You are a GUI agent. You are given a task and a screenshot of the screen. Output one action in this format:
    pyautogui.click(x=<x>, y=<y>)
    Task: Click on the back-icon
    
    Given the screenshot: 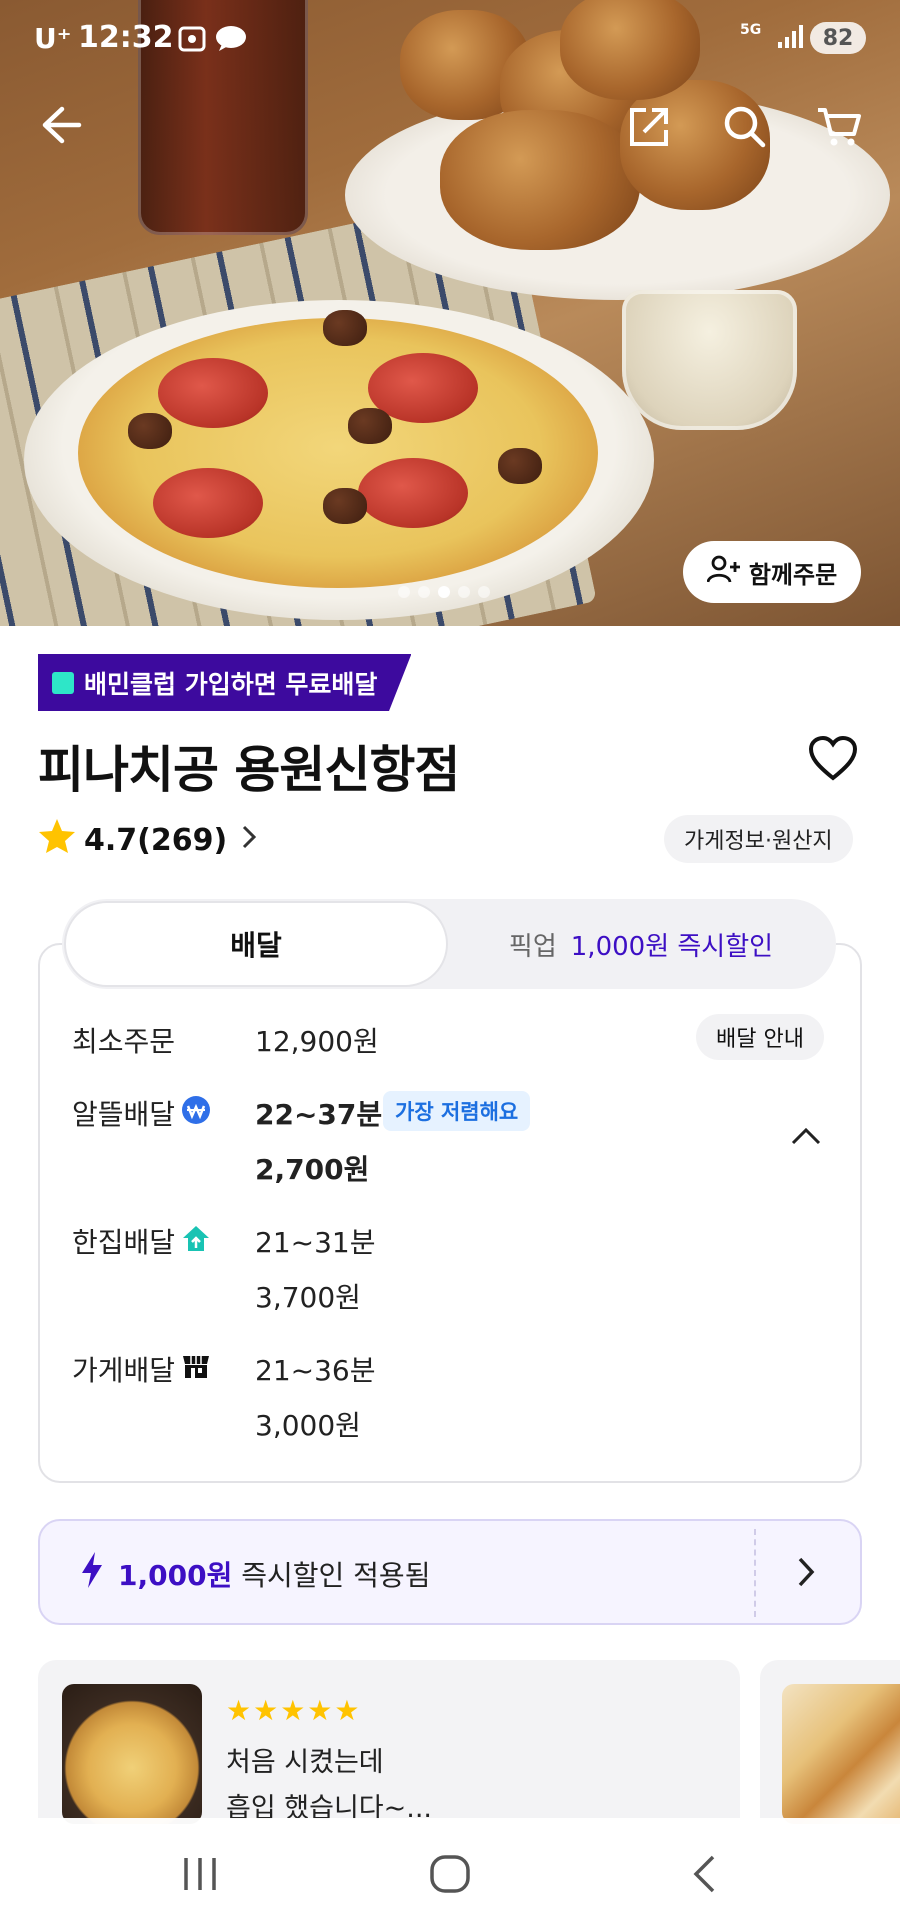 What is the action you would take?
    pyautogui.click(x=704, y=1874)
    